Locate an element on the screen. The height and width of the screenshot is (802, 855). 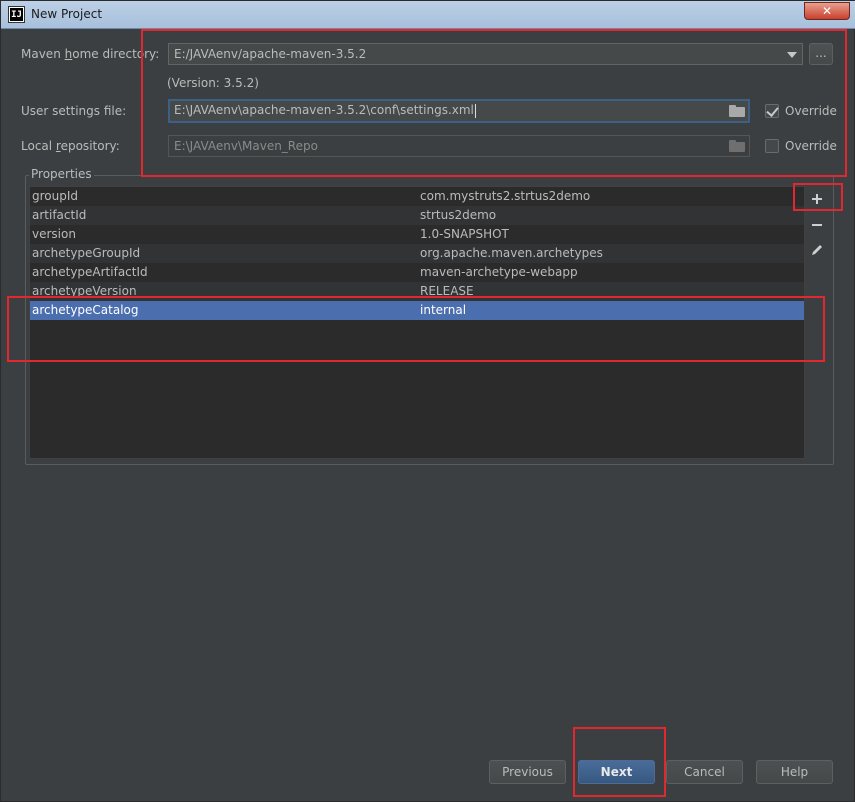
property-value: internal is located at coordinates (443, 310).